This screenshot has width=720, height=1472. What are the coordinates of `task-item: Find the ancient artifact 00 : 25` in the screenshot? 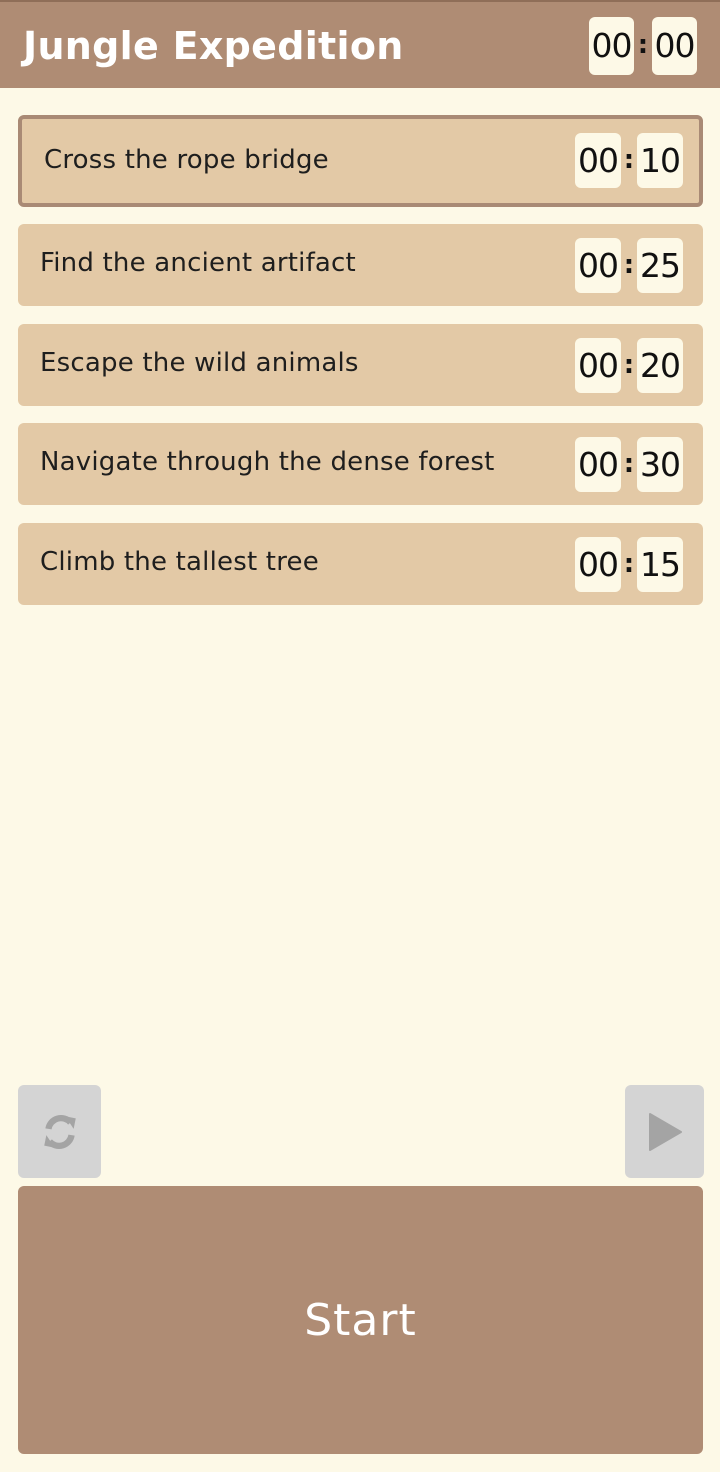 It's located at (360, 265).